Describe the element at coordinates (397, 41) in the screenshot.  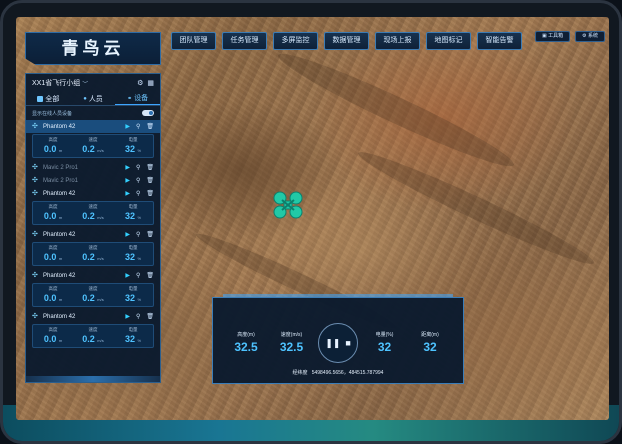
I see `nav-field-report: 现场上报` at that location.